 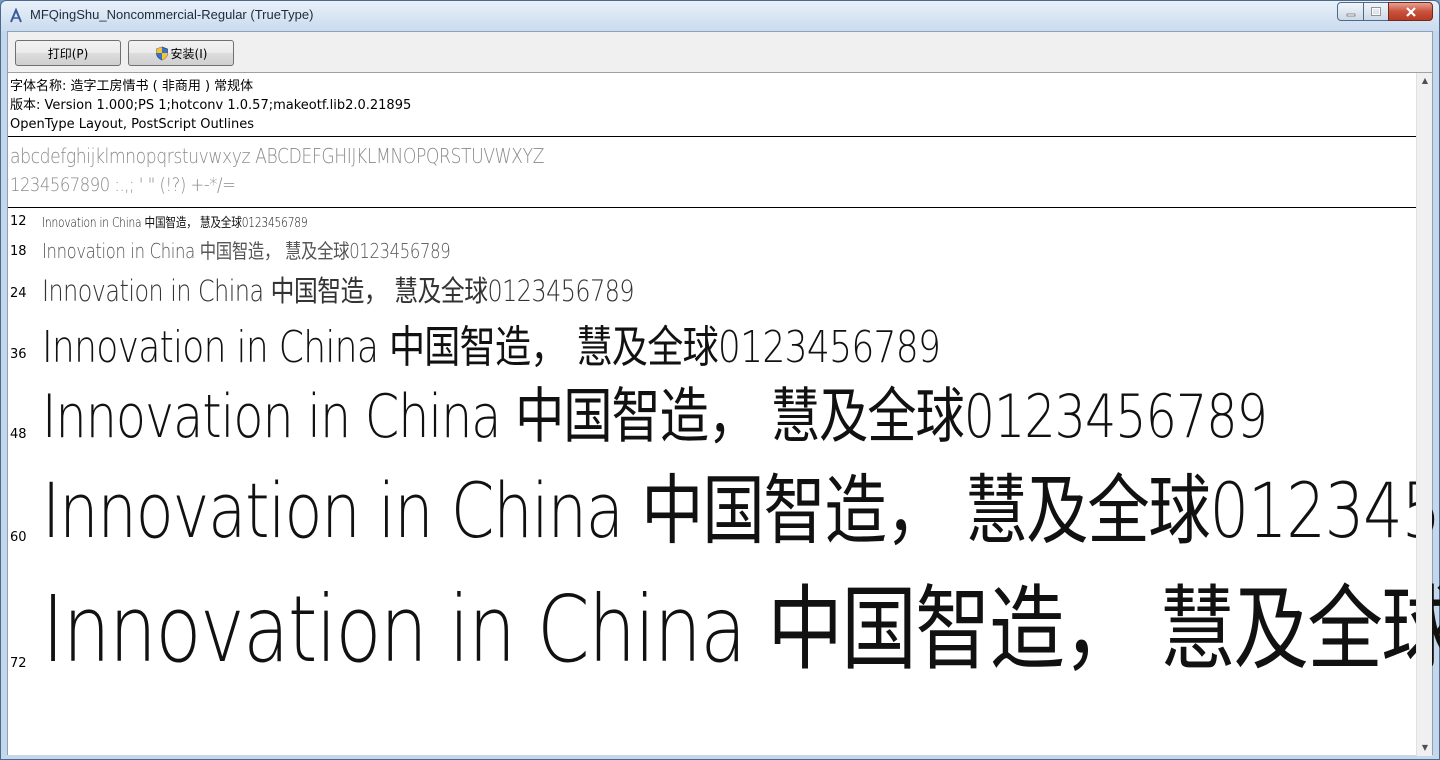 I want to click on font-name-line: 字体名称: 造字工房情书 ( 非商用 ) 常规体, so click(x=132, y=86).